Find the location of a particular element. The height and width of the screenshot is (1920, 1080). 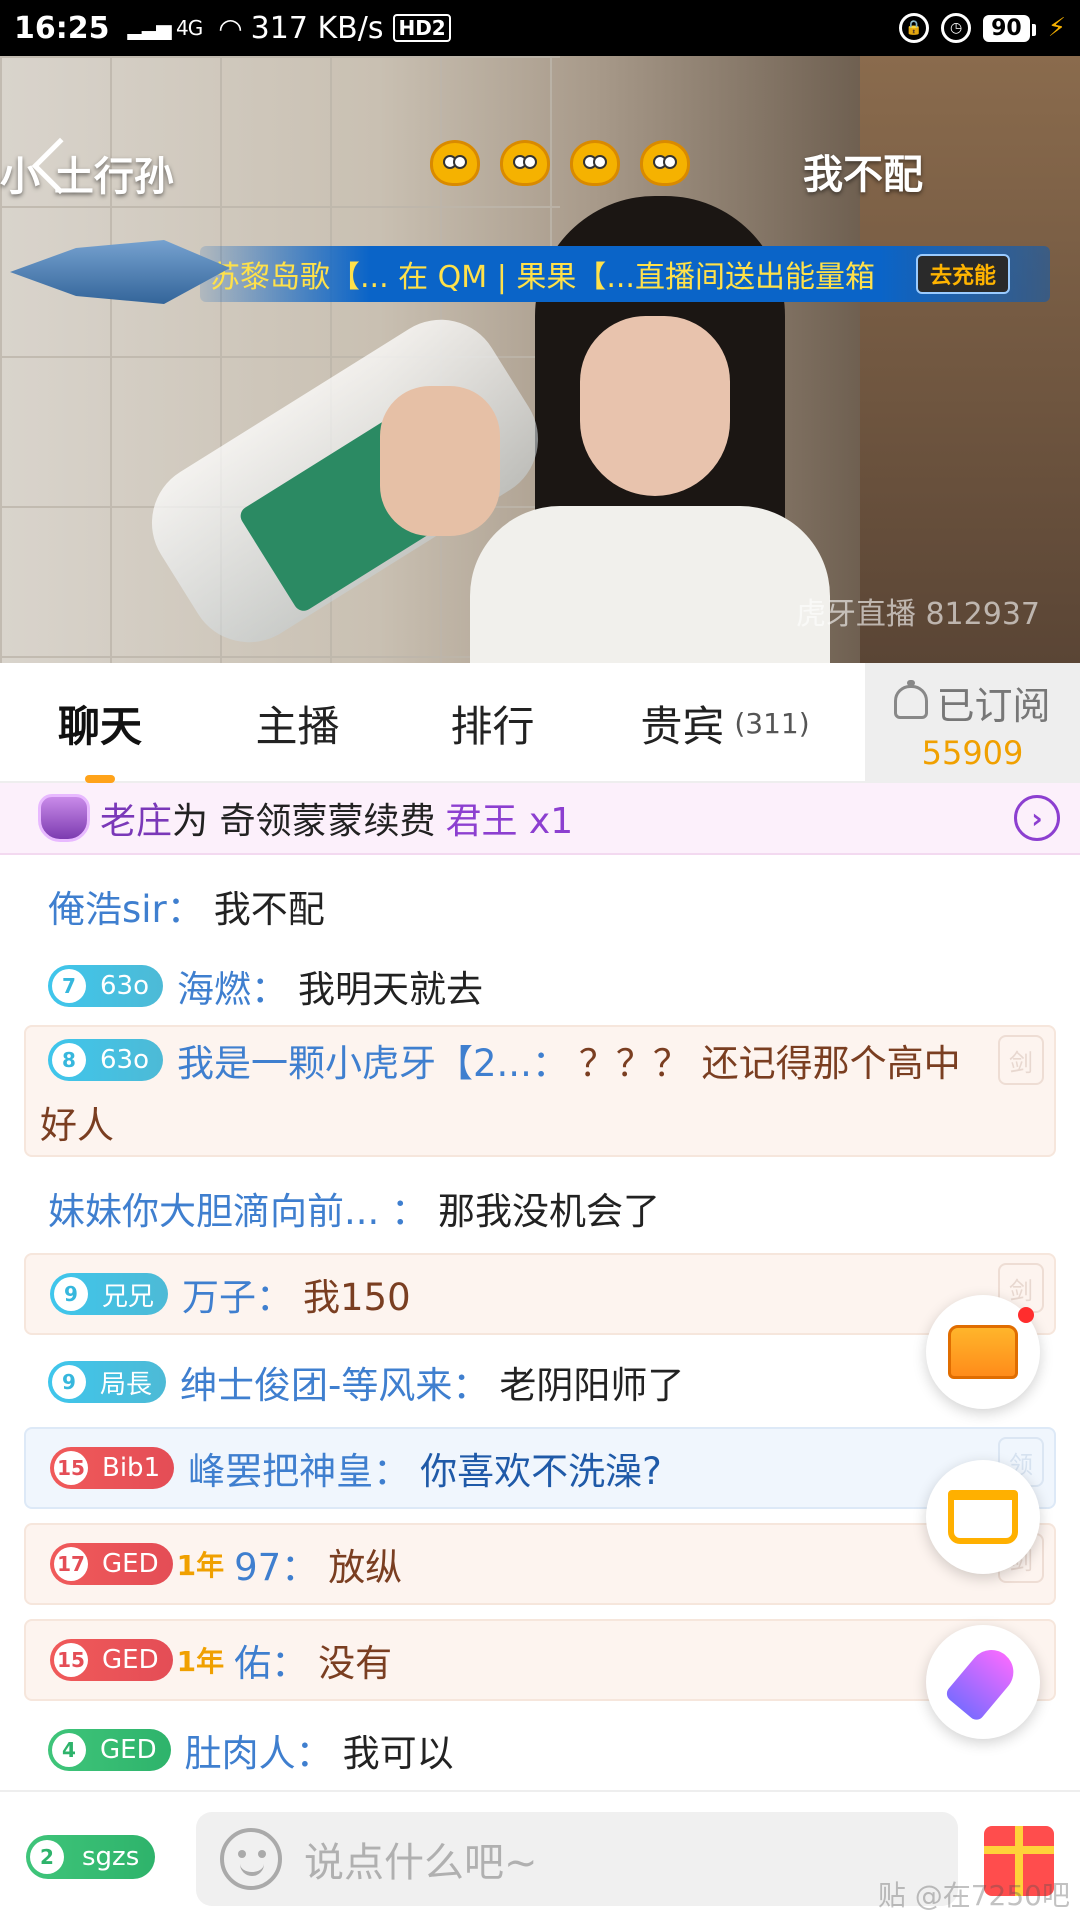

list-item: 15 Bib1 峰罢把神皇： 你喜欢不洗澡? 领 is located at coordinates (540, 1468).